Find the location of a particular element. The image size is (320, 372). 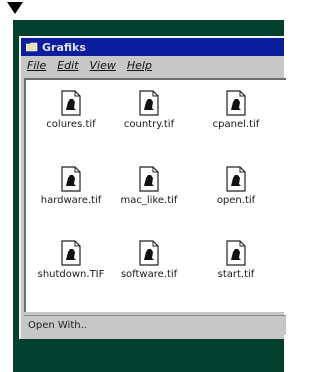

folder-icon is located at coordinates (32, 47).